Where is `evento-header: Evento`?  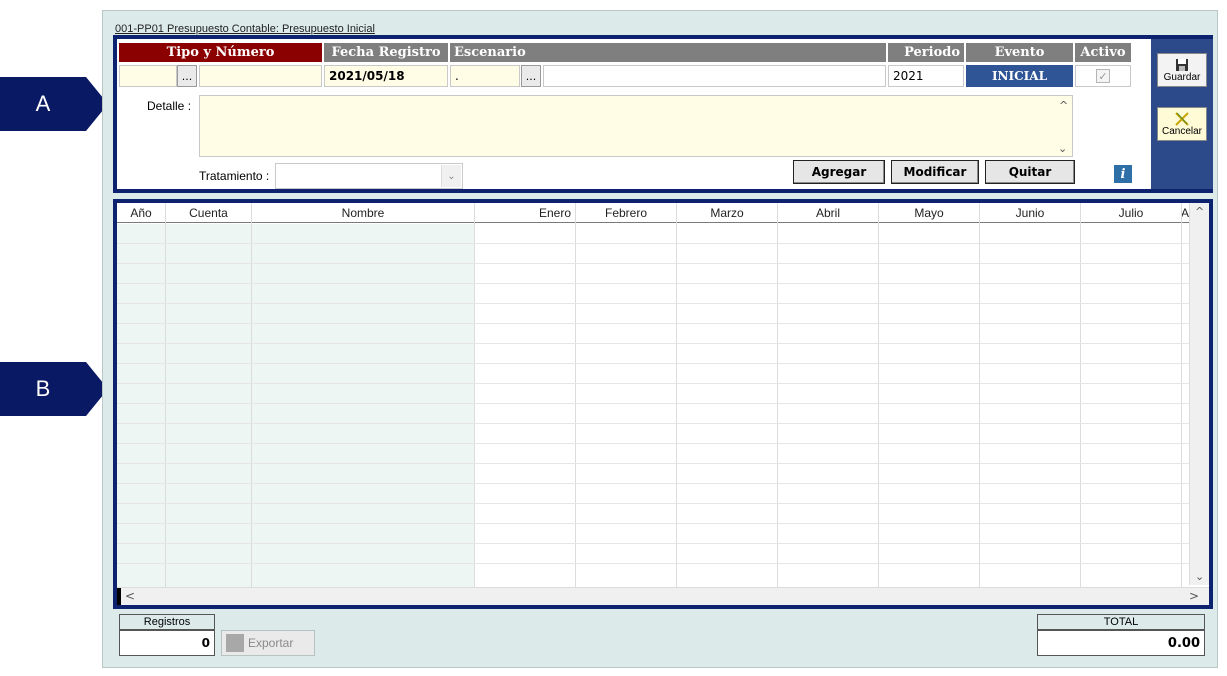 evento-header: Evento is located at coordinates (1019, 52).